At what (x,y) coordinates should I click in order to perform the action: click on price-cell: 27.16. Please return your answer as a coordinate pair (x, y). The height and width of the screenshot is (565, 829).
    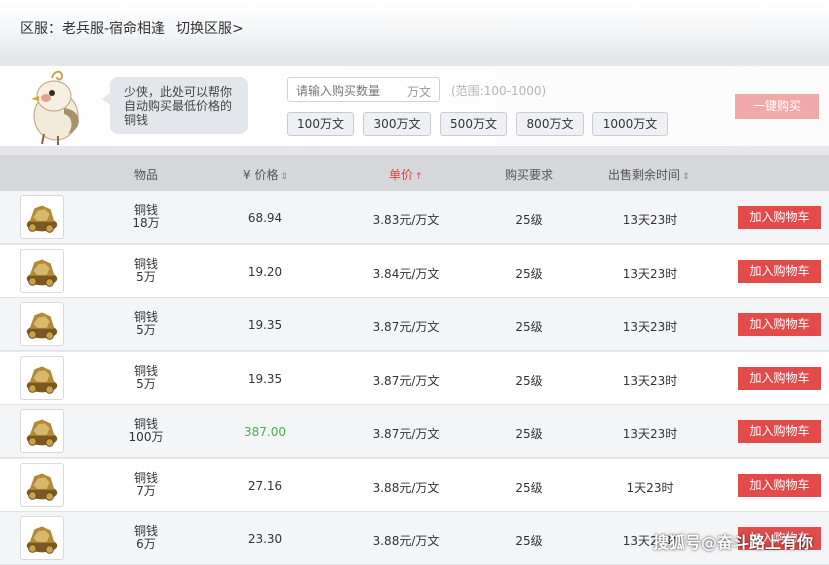
    Looking at the image, I should click on (265, 485).